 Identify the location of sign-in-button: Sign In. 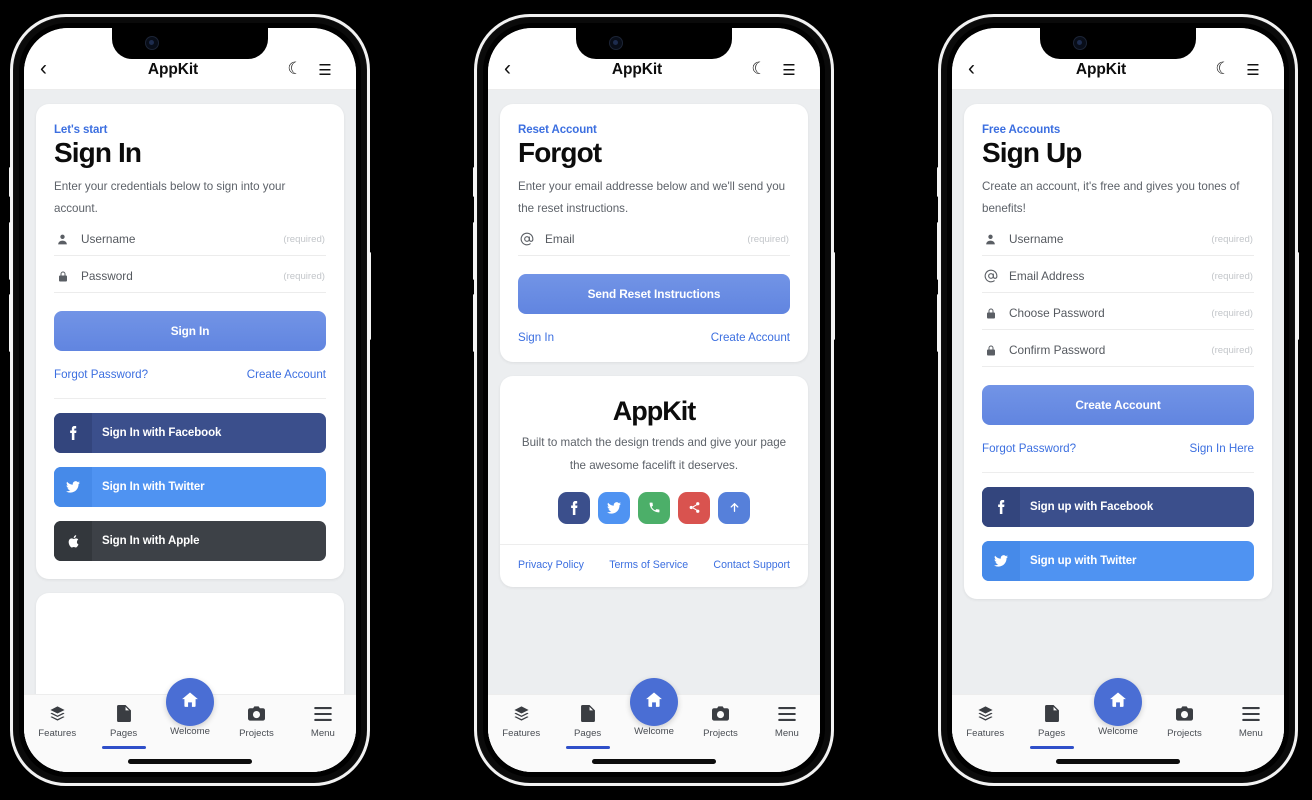
(190, 331).